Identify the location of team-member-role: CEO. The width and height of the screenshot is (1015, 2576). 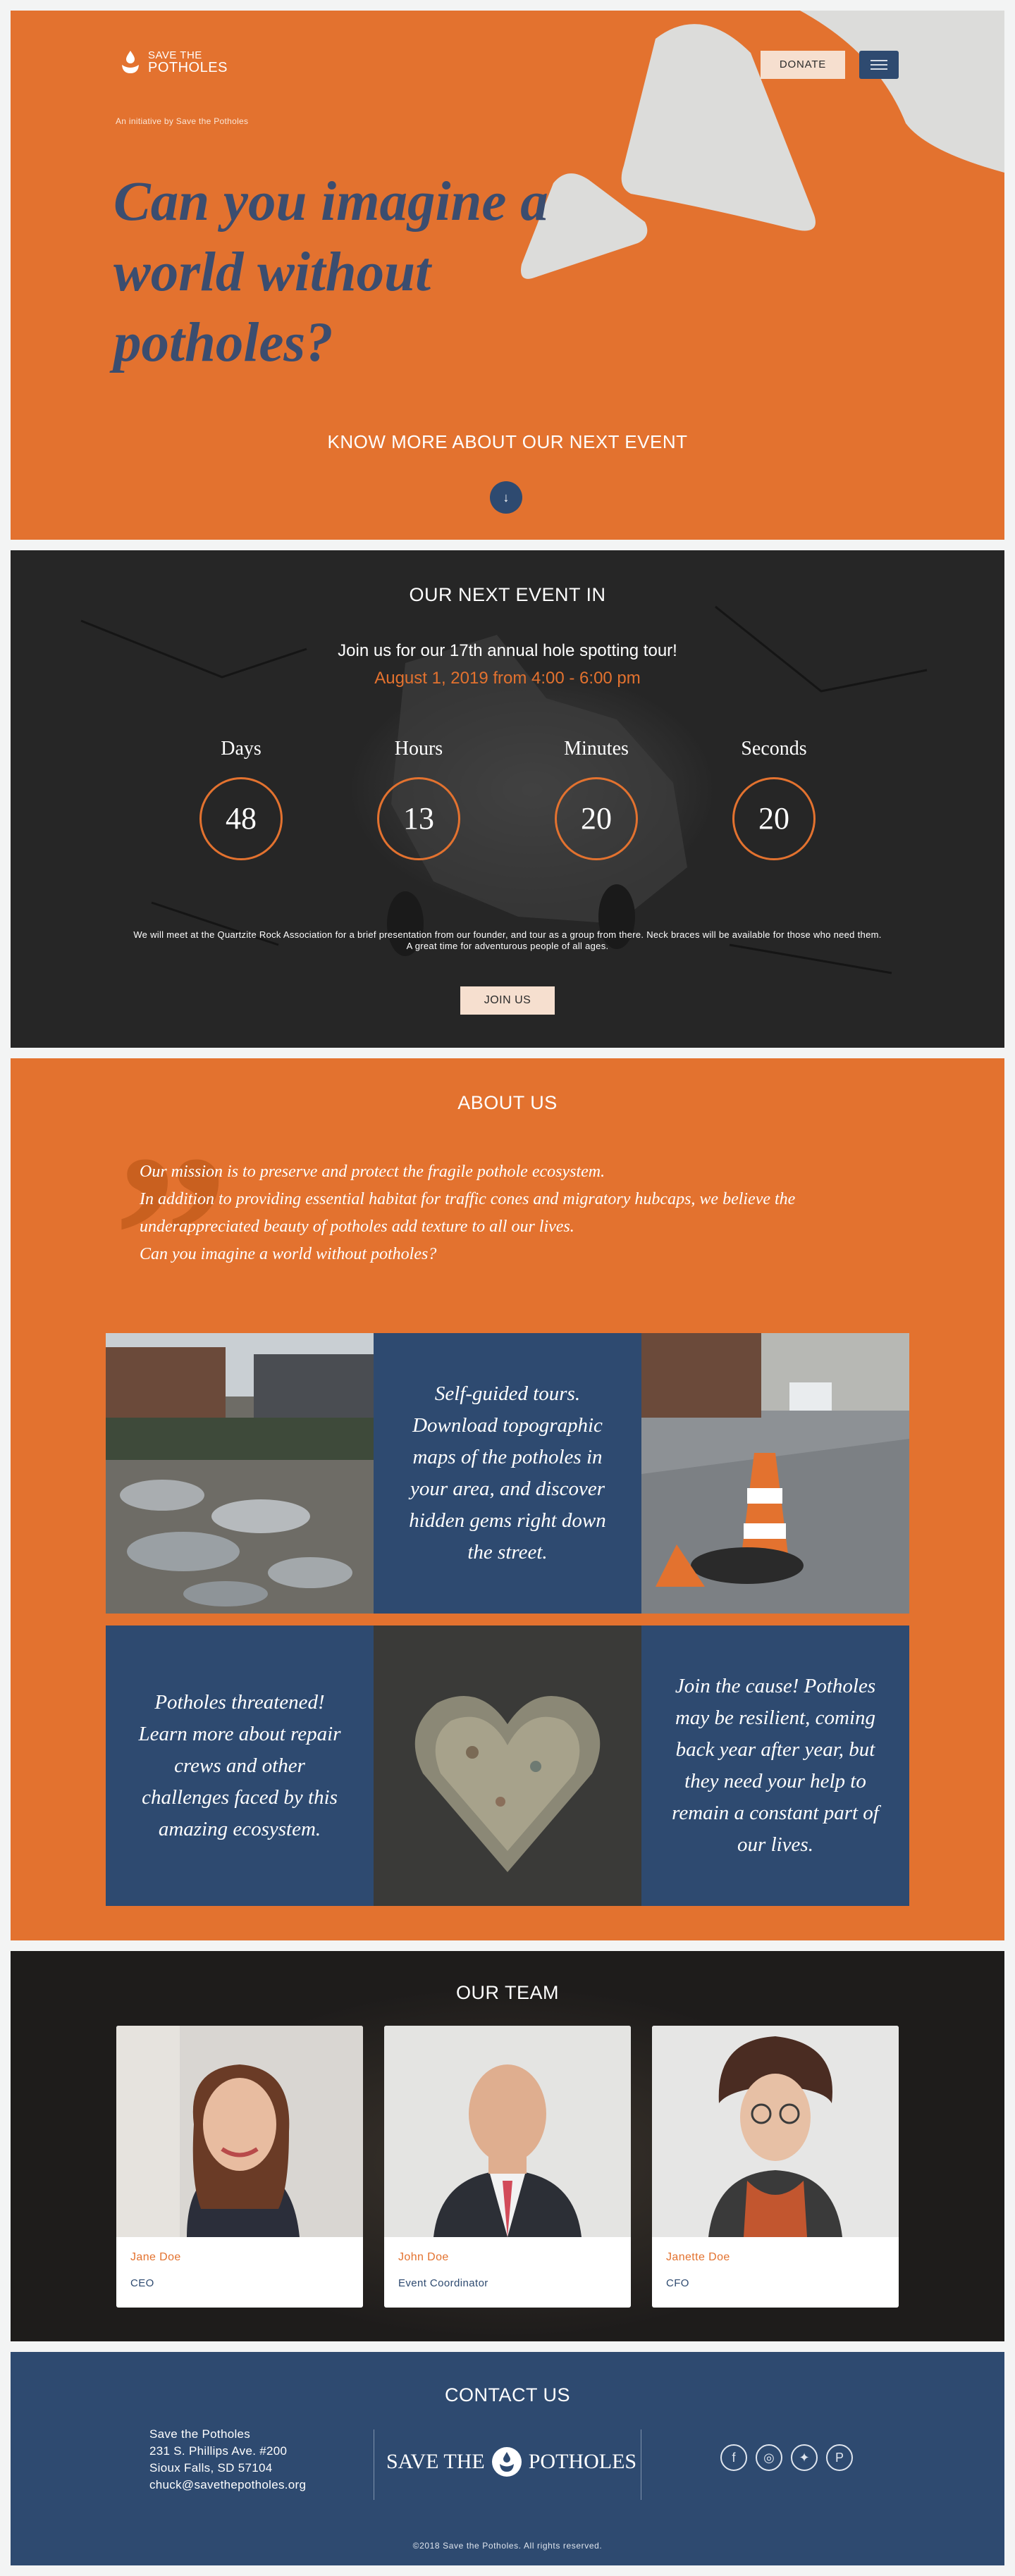
(142, 2283).